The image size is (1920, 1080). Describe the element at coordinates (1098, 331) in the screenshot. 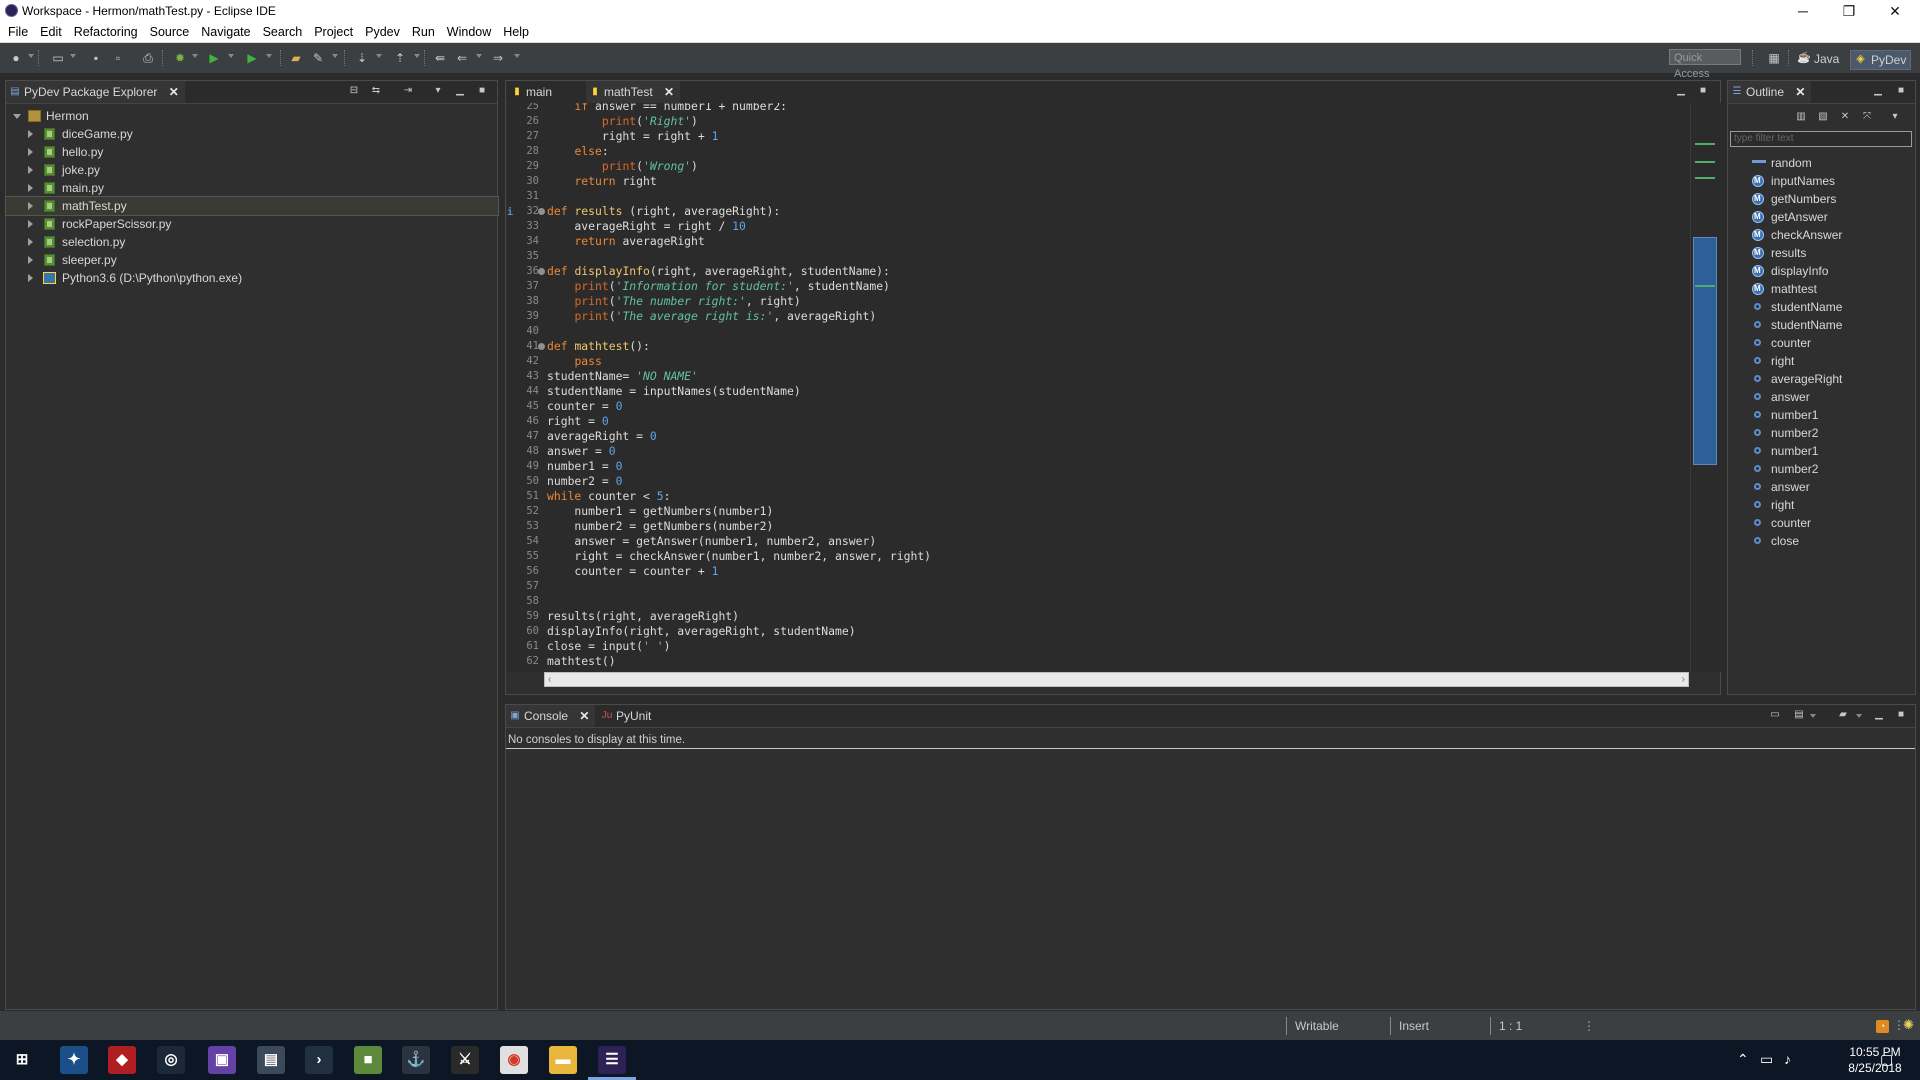

I see `code-line: 40` at that location.